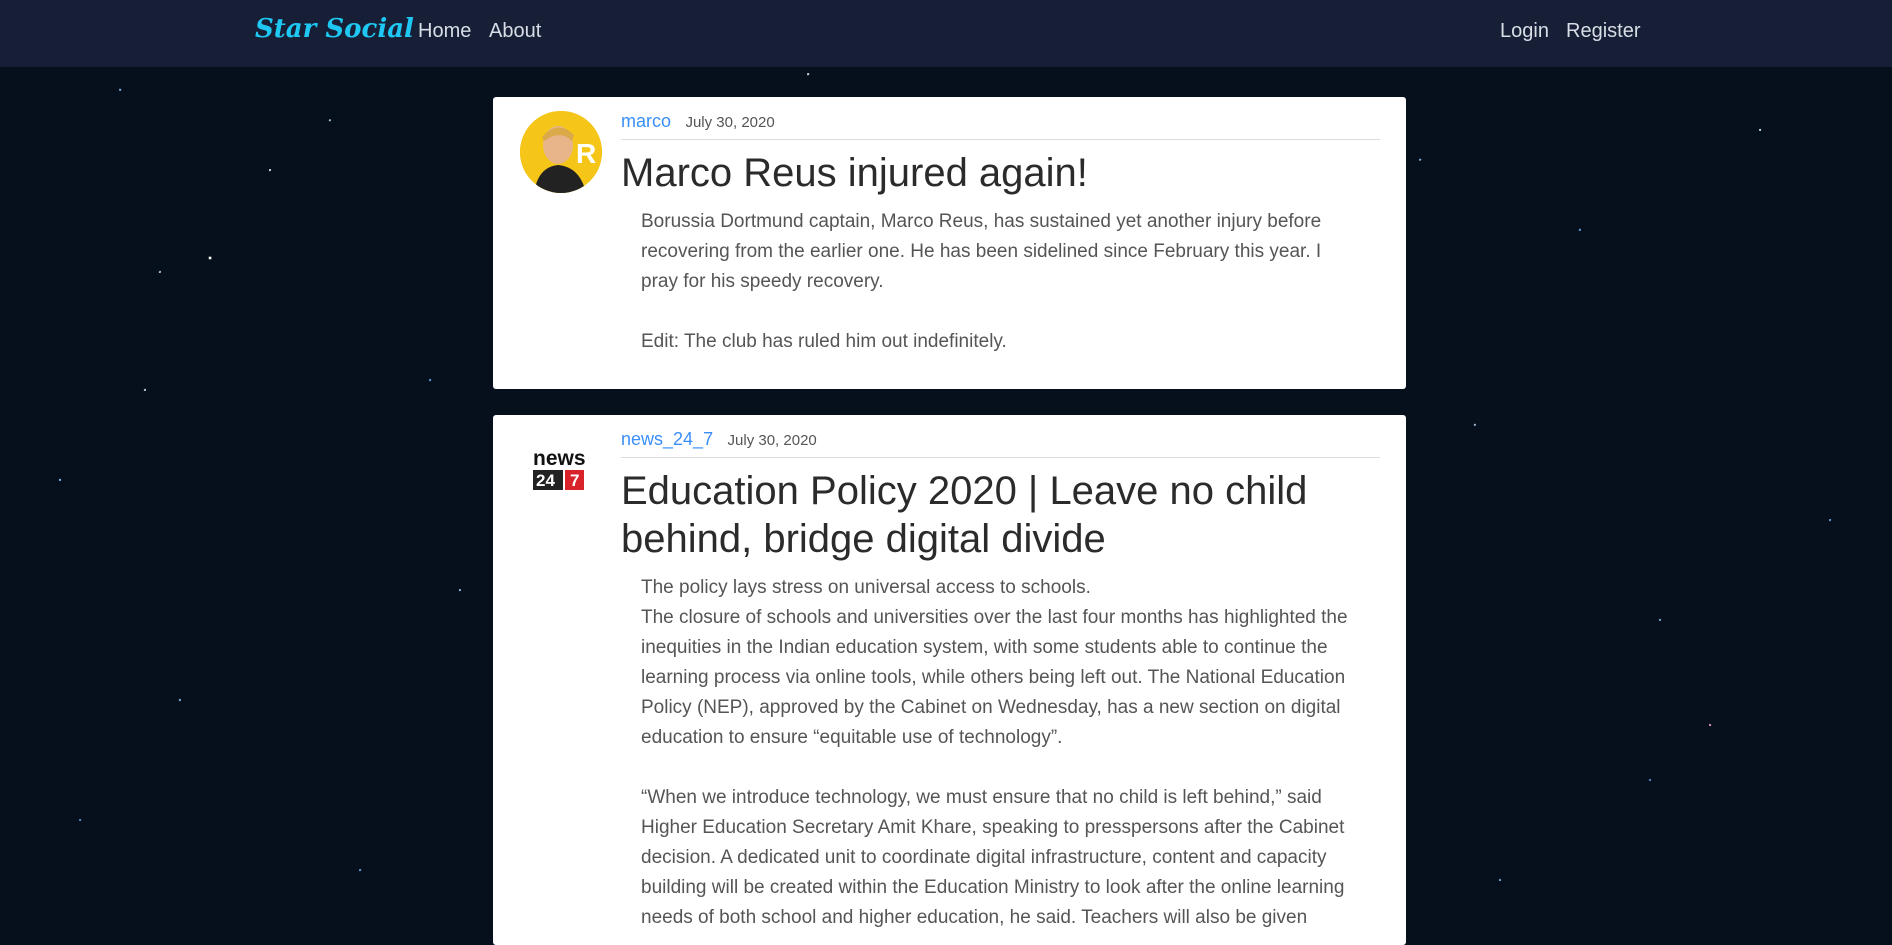  Describe the element at coordinates (586, 153) in the screenshot. I see `svg-text: R` at that location.